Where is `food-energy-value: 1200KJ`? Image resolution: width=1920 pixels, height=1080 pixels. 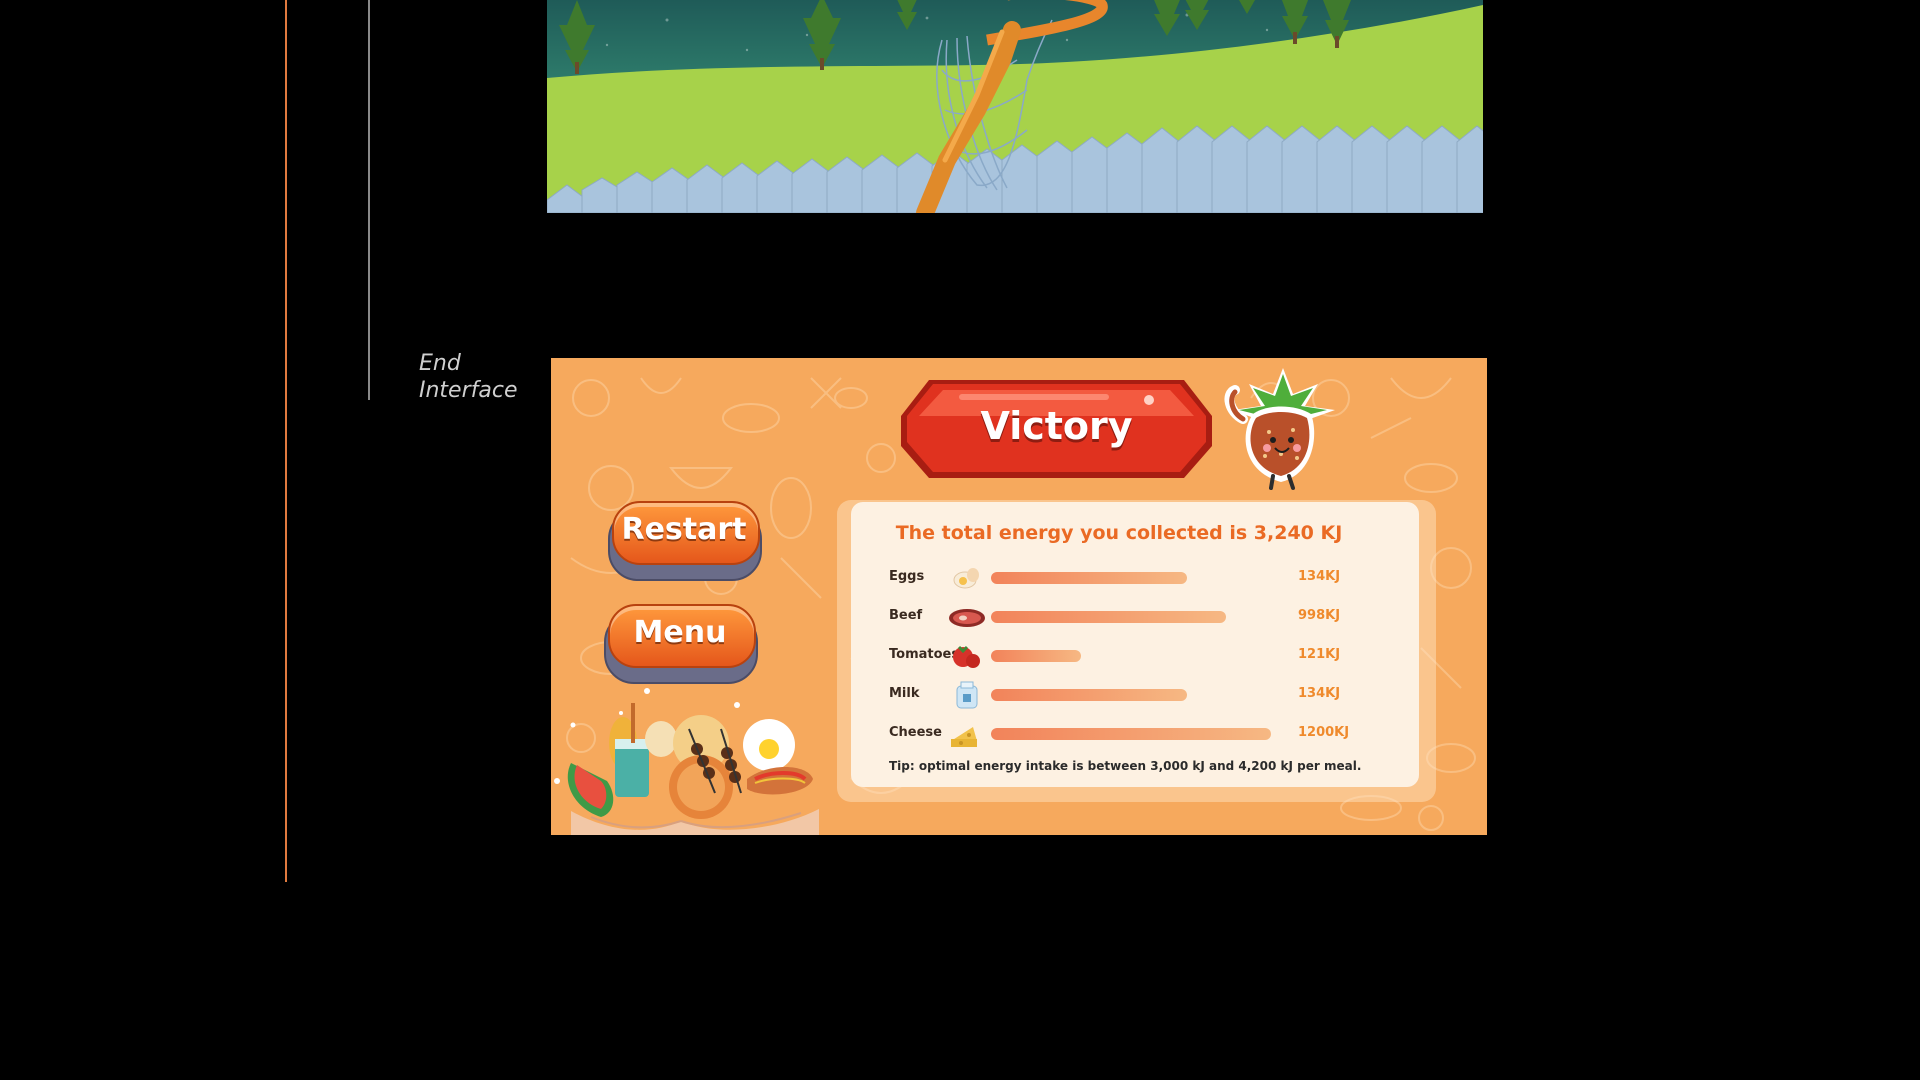 food-energy-value: 1200KJ is located at coordinates (1324, 732).